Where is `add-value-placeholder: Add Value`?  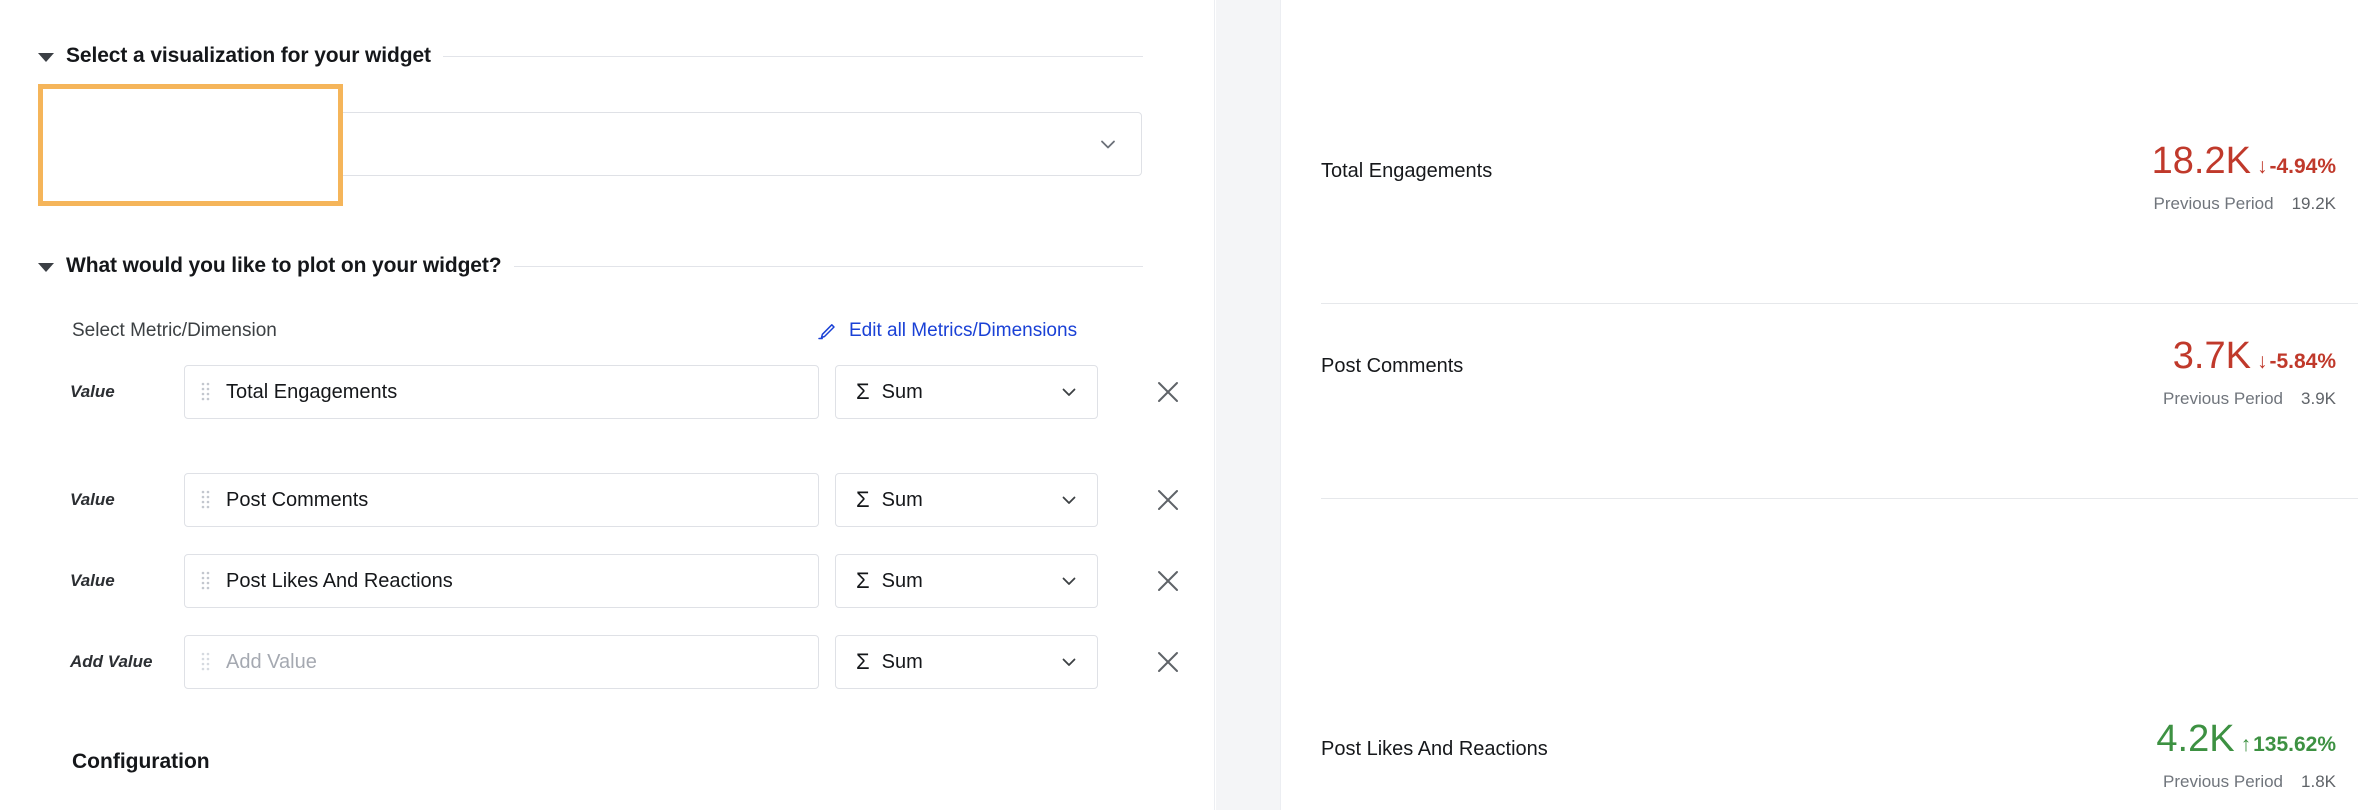
add-value-placeholder: Add Value is located at coordinates (271, 661).